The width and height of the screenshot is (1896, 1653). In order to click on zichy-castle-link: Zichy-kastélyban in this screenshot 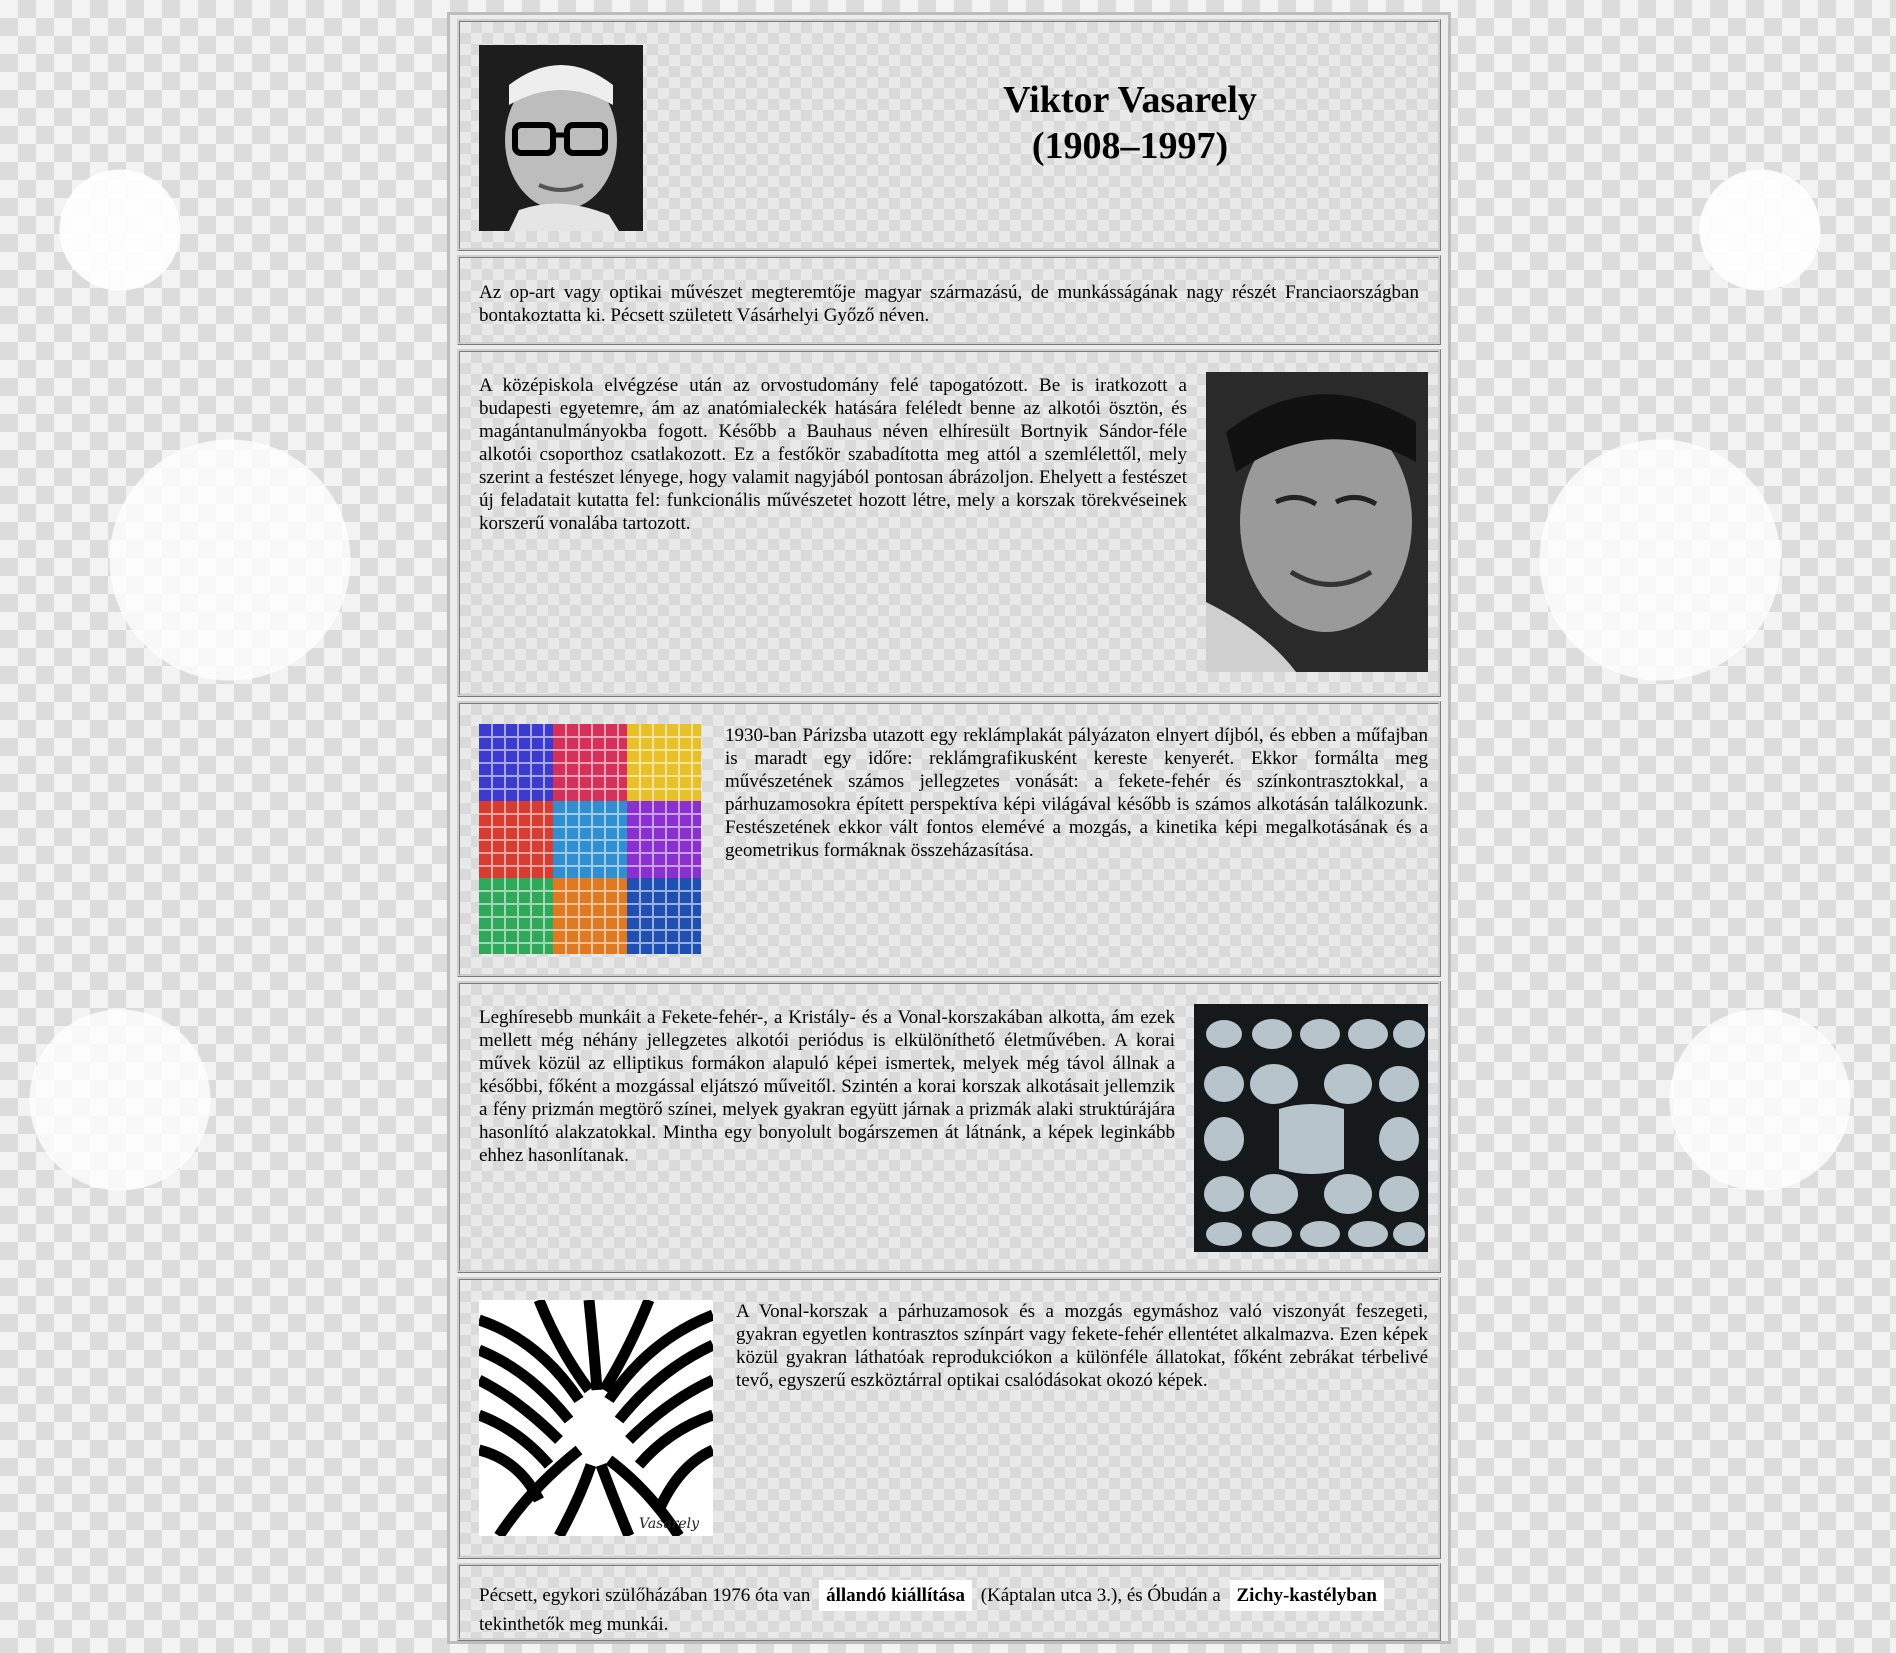, I will do `click(1306, 1595)`.